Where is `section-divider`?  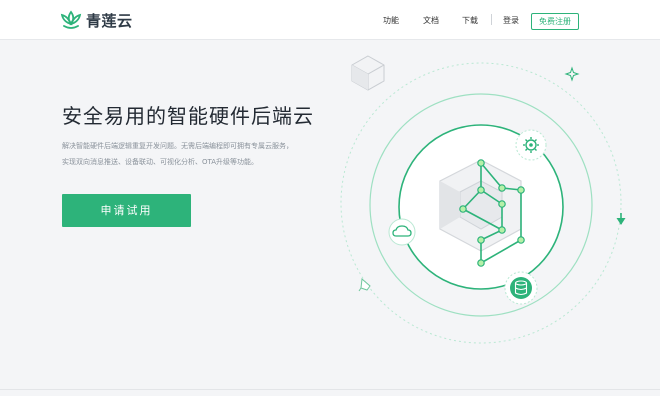
section-divider is located at coordinates (330, 389).